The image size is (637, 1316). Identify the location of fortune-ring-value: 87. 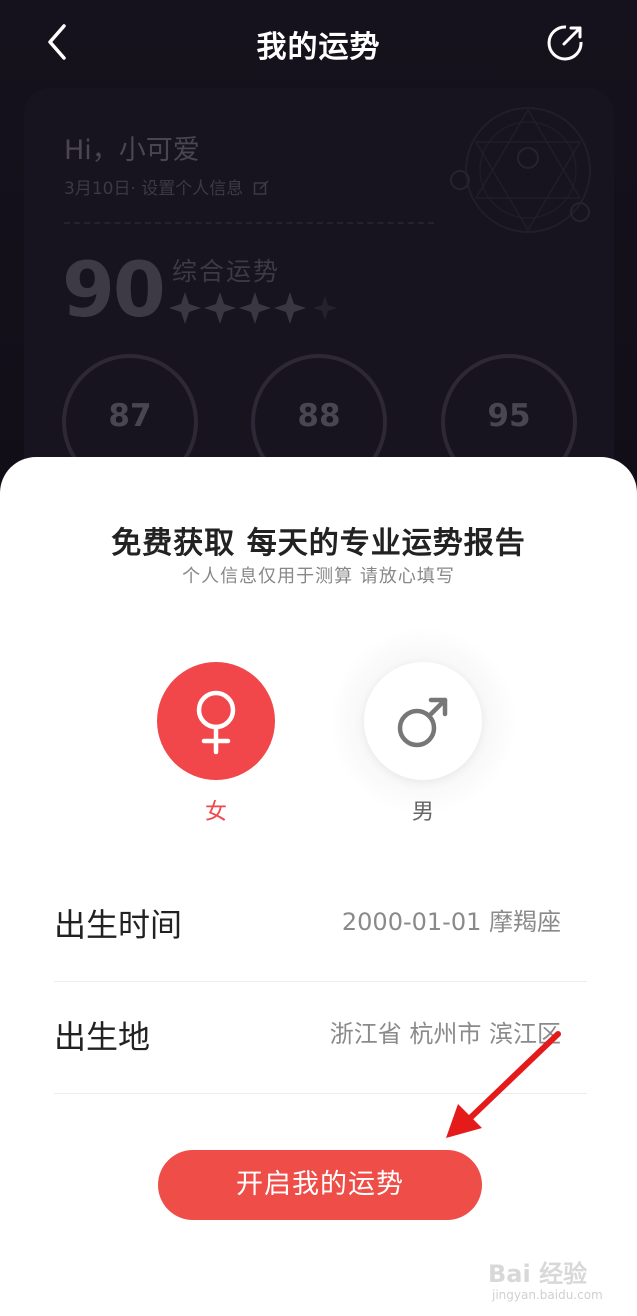
(130, 416).